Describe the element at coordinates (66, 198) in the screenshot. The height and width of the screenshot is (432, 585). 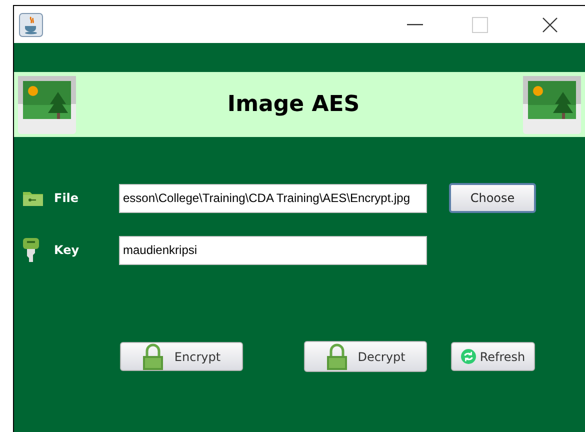
I see `field-label: File` at that location.